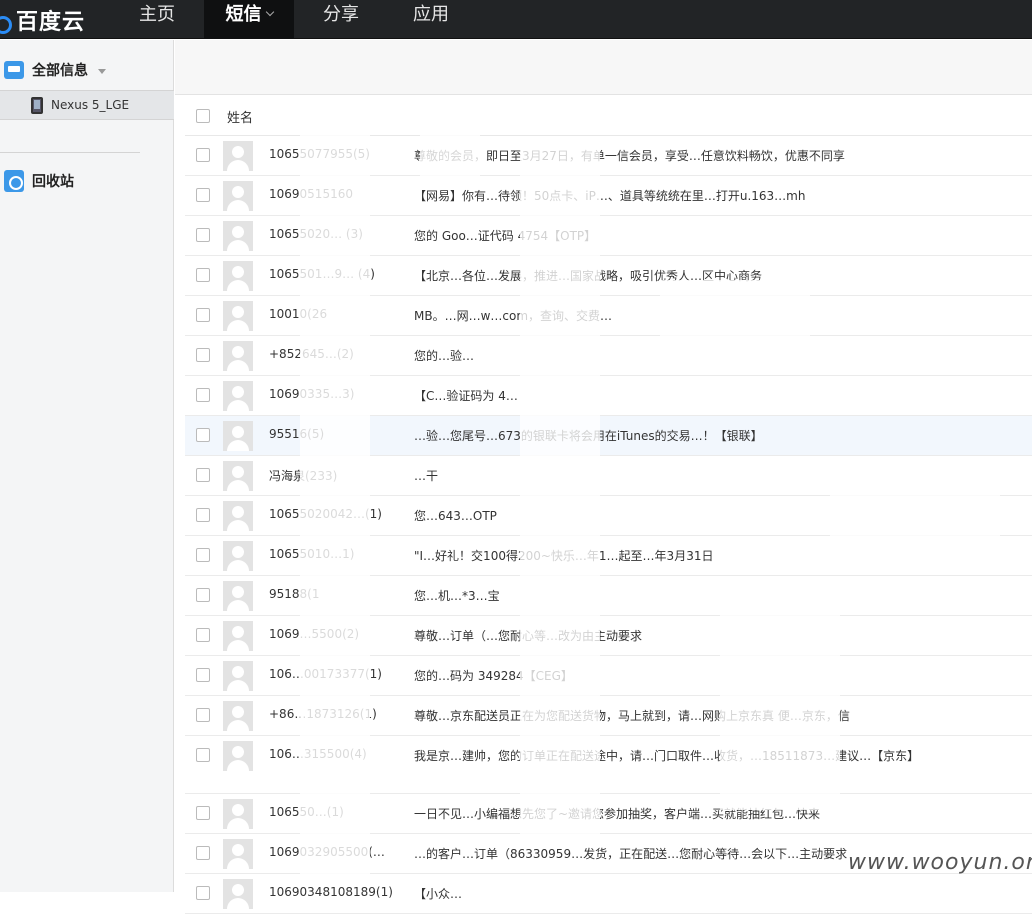 The width and height of the screenshot is (1032, 914). Describe the element at coordinates (505, 236) in the screenshot. I see `message-preview: 您的 Goo…证代码 4754【OTP】` at that location.